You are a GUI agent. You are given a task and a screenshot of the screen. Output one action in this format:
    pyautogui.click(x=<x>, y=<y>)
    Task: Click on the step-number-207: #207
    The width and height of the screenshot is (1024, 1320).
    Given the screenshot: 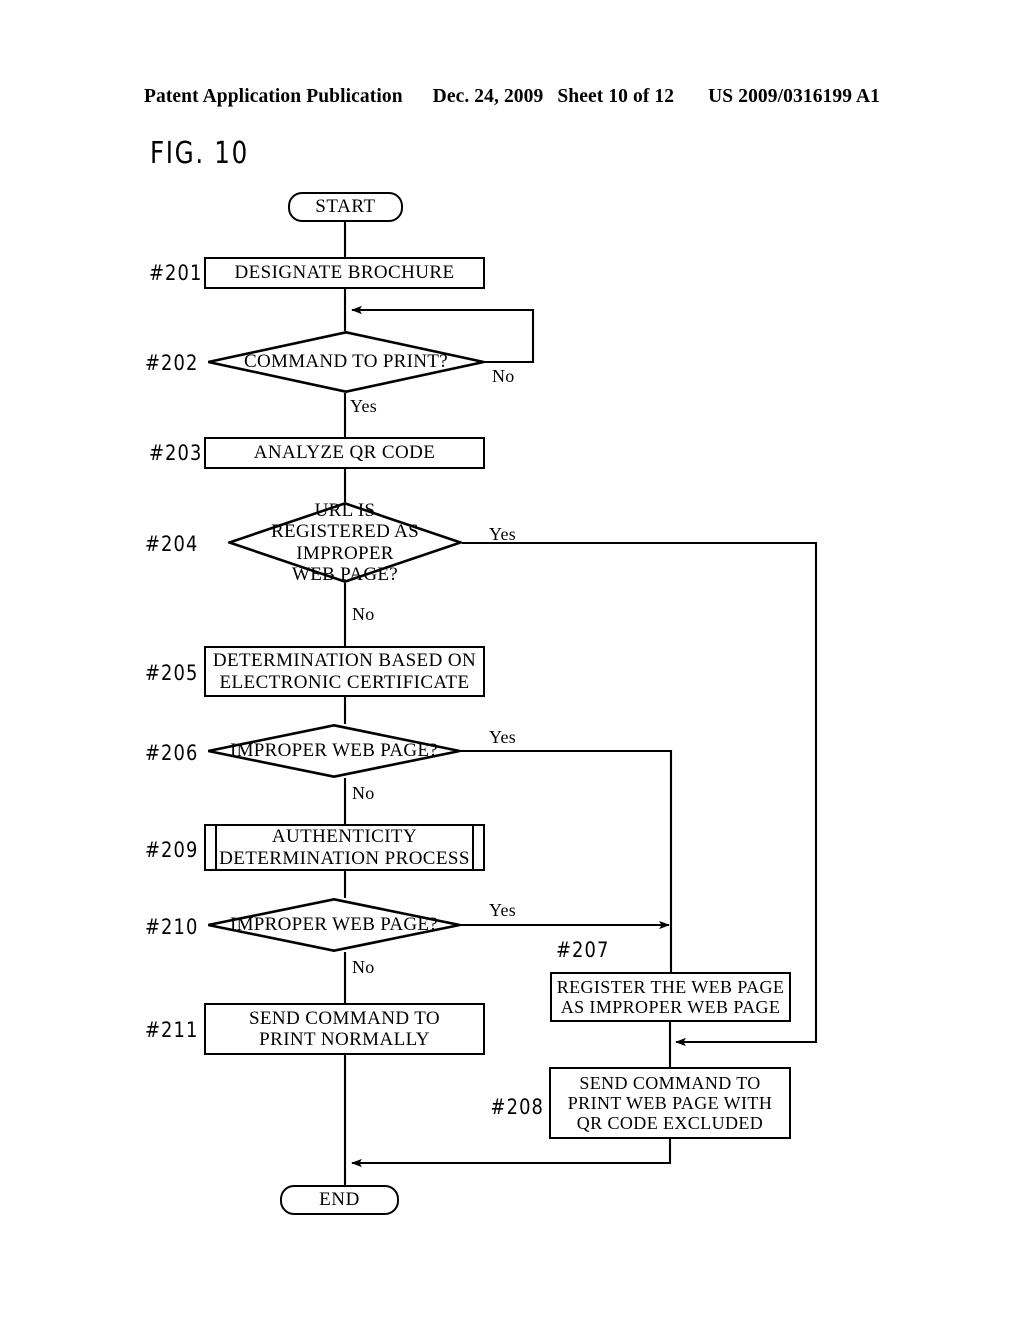 What is the action you would take?
    pyautogui.click(x=583, y=950)
    